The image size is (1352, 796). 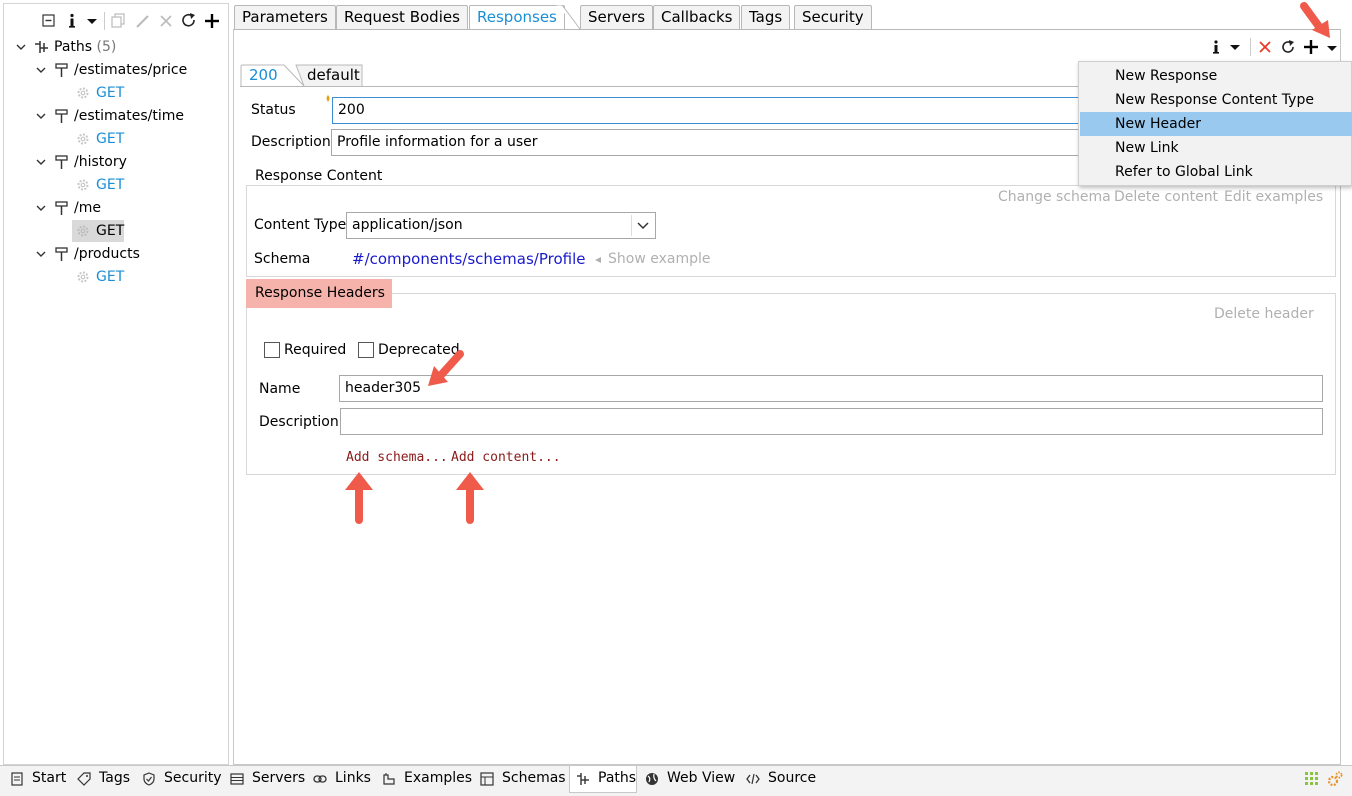 What do you see at coordinates (143, 21) in the screenshot?
I see `edit-icon` at bounding box center [143, 21].